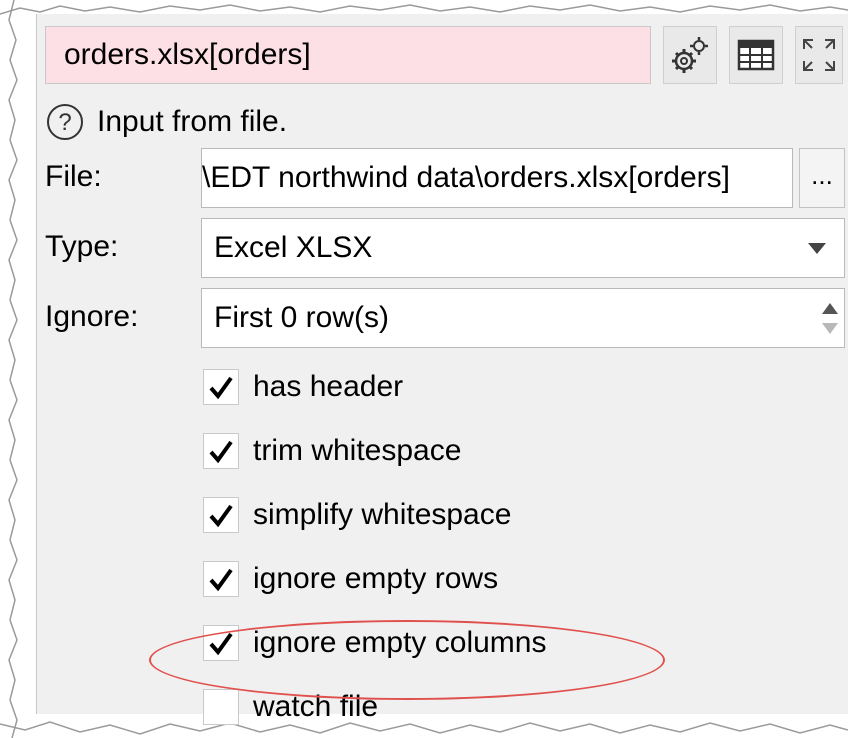  Describe the element at coordinates (82, 246) in the screenshot. I see `type-label: Type:` at that location.